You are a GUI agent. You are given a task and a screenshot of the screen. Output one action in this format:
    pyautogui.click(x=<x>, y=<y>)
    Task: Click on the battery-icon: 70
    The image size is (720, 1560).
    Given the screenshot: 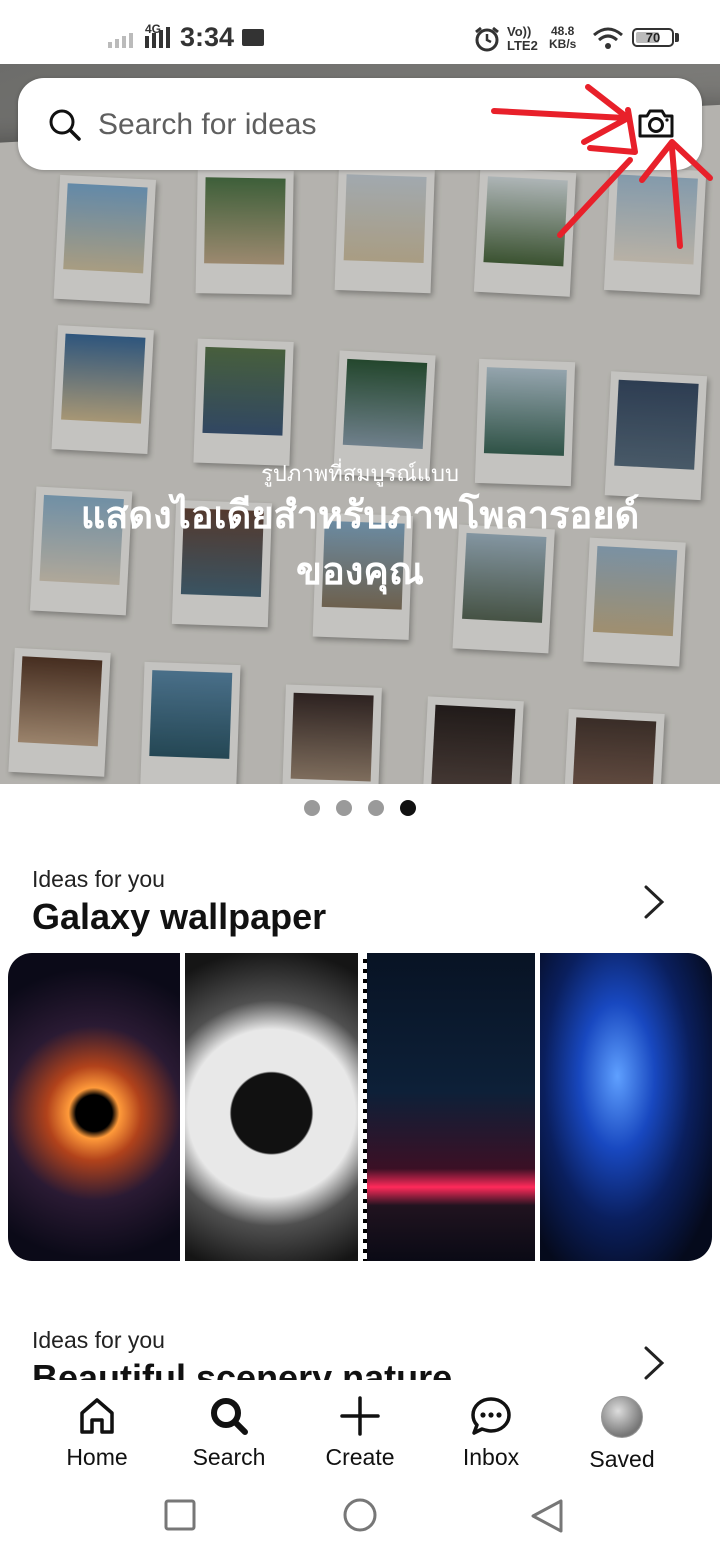 What is the action you would take?
    pyautogui.click(x=653, y=37)
    